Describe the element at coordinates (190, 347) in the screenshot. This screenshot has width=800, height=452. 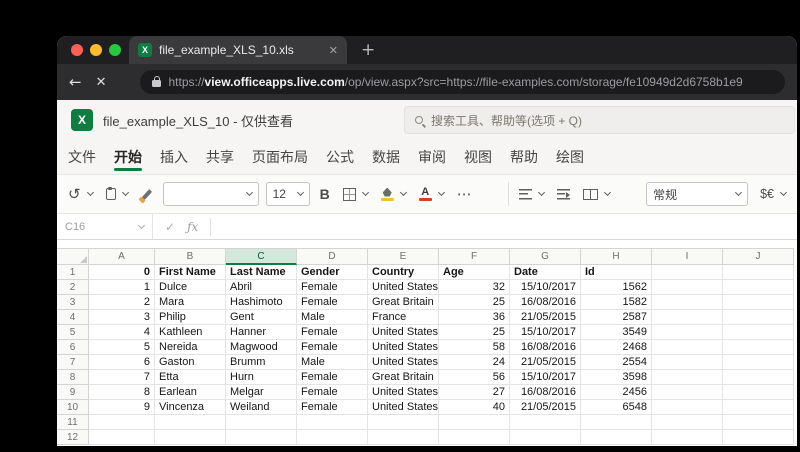
I see `cell-B6: Nereida` at that location.